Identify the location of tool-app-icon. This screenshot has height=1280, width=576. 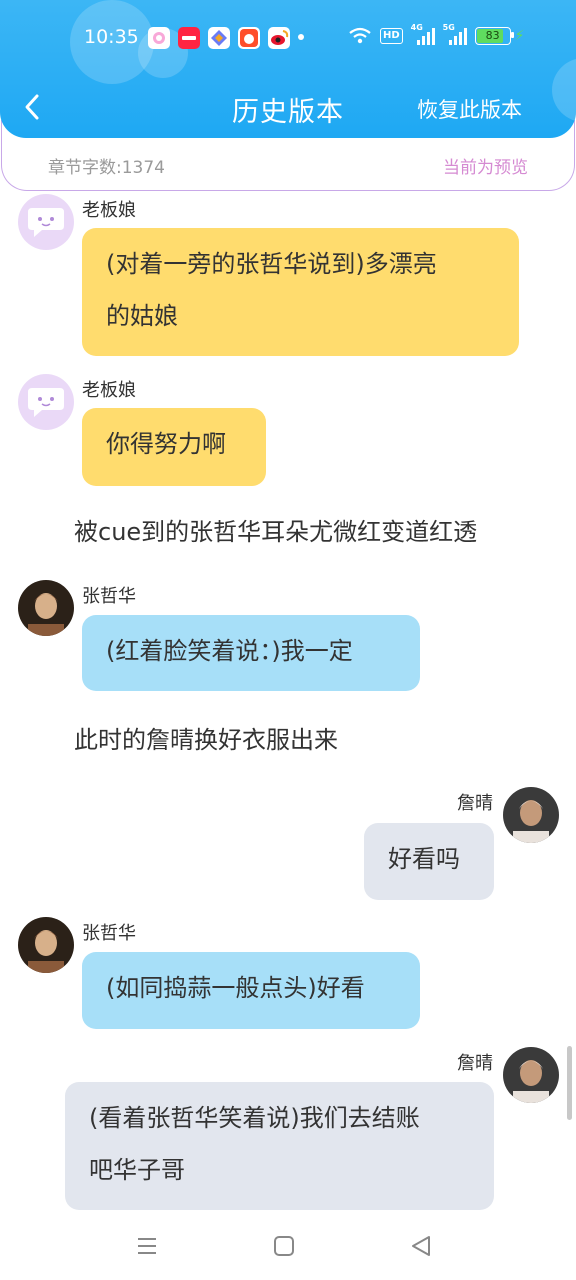
(219, 38).